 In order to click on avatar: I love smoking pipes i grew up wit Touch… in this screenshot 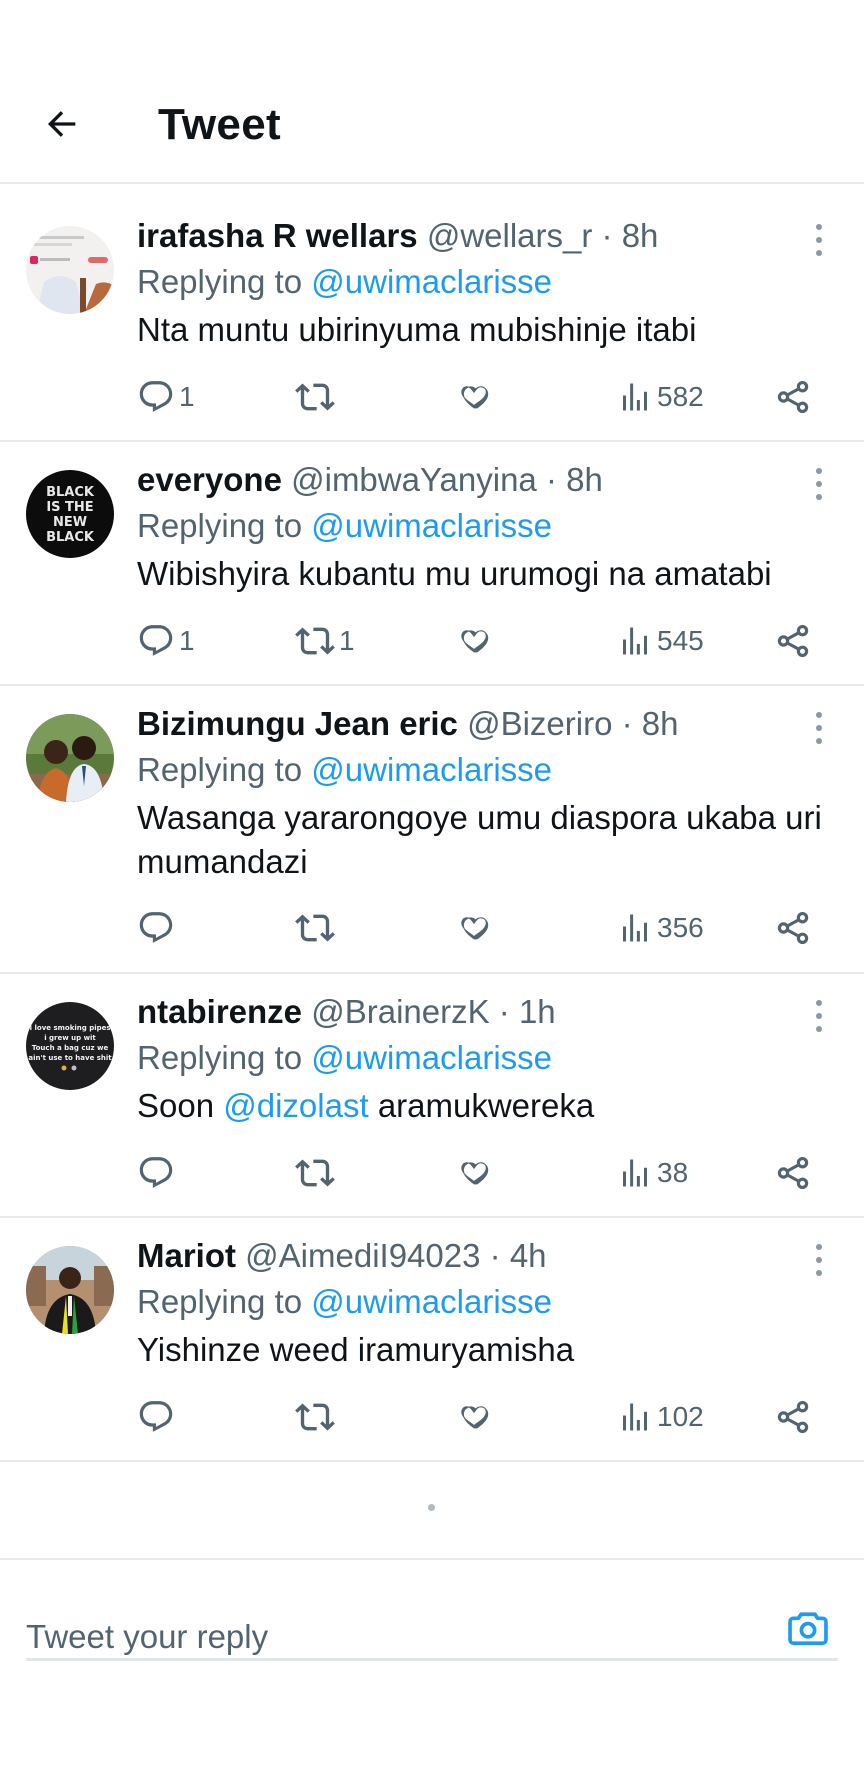, I will do `click(70, 1046)`.